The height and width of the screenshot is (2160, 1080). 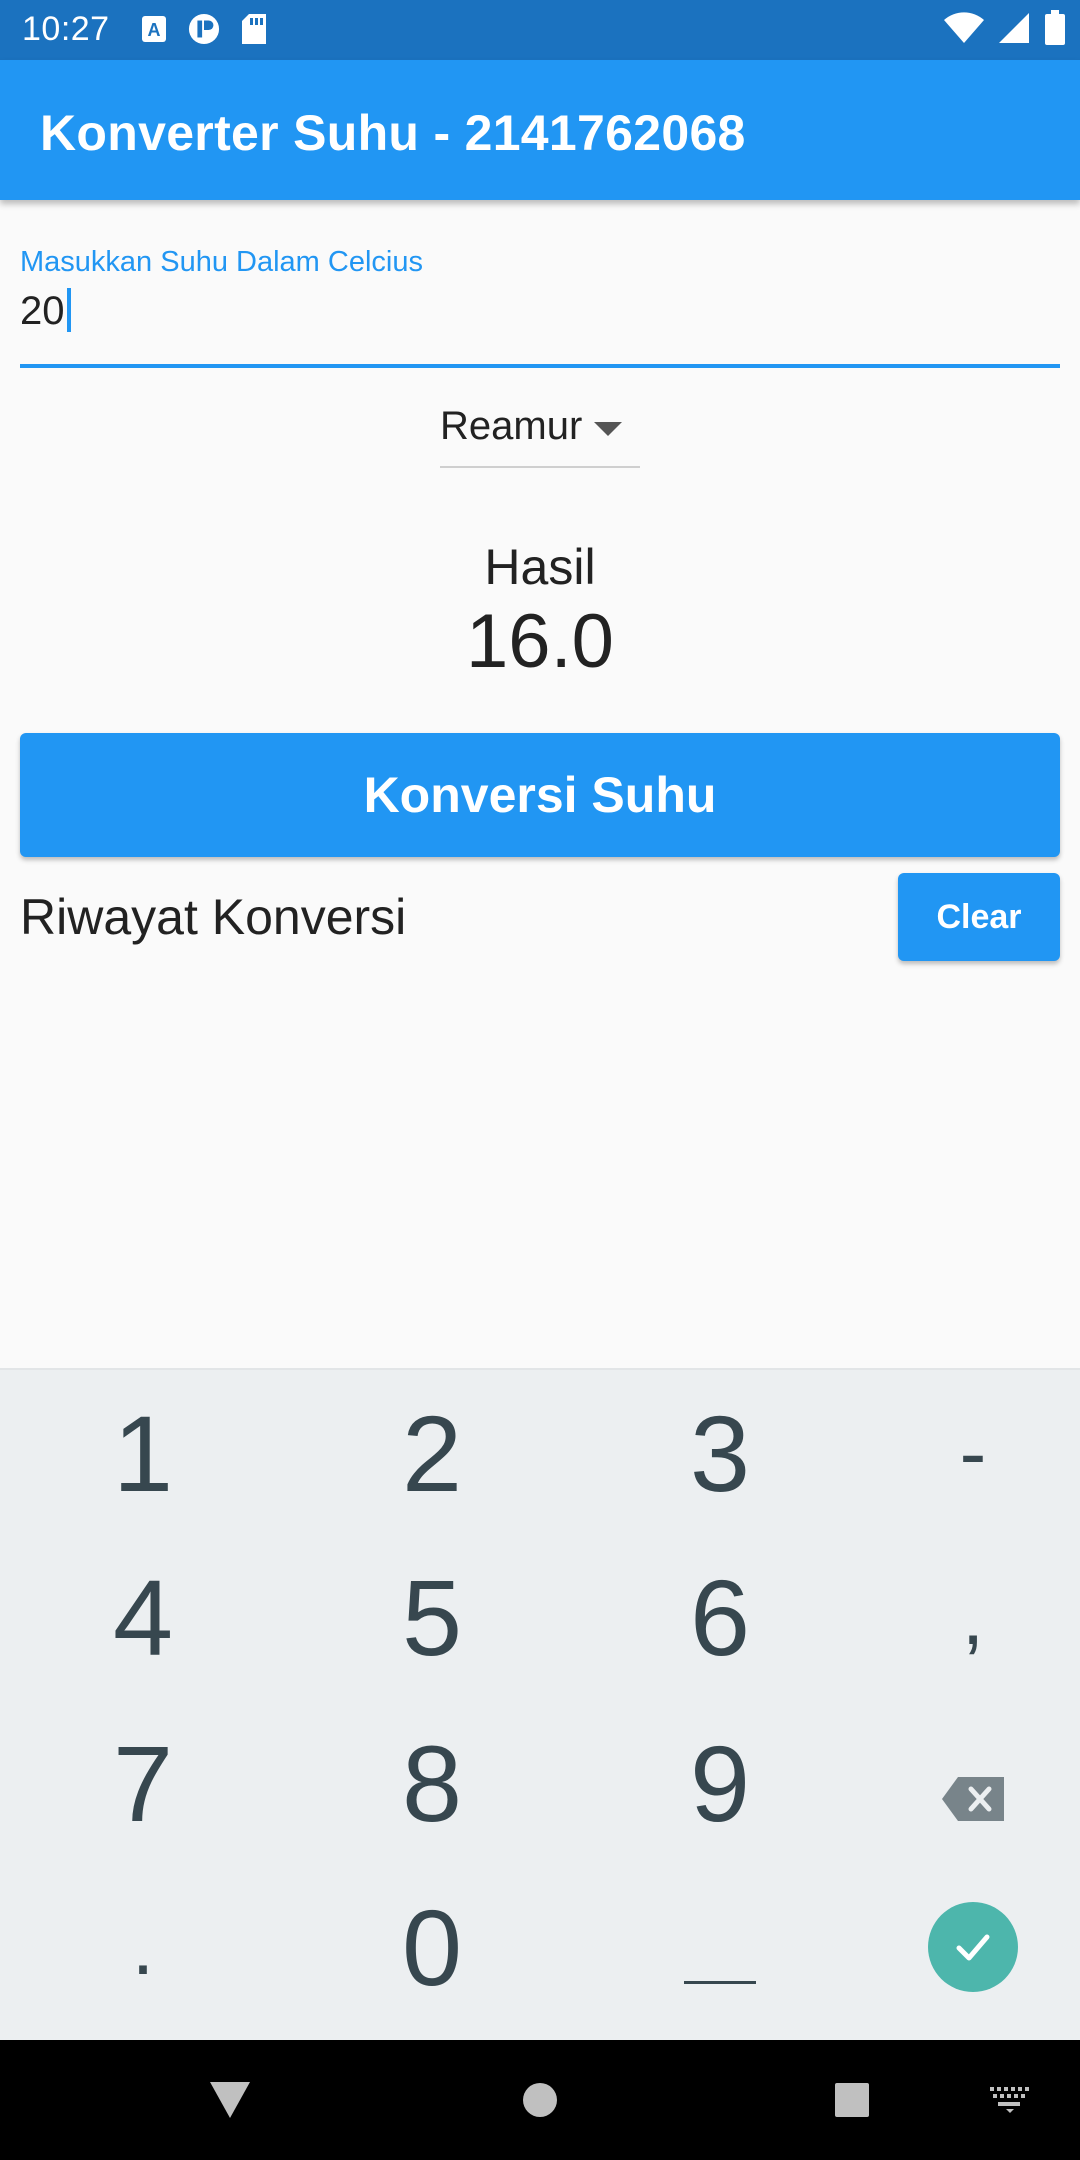 I want to click on input-underline, so click(x=540, y=366).